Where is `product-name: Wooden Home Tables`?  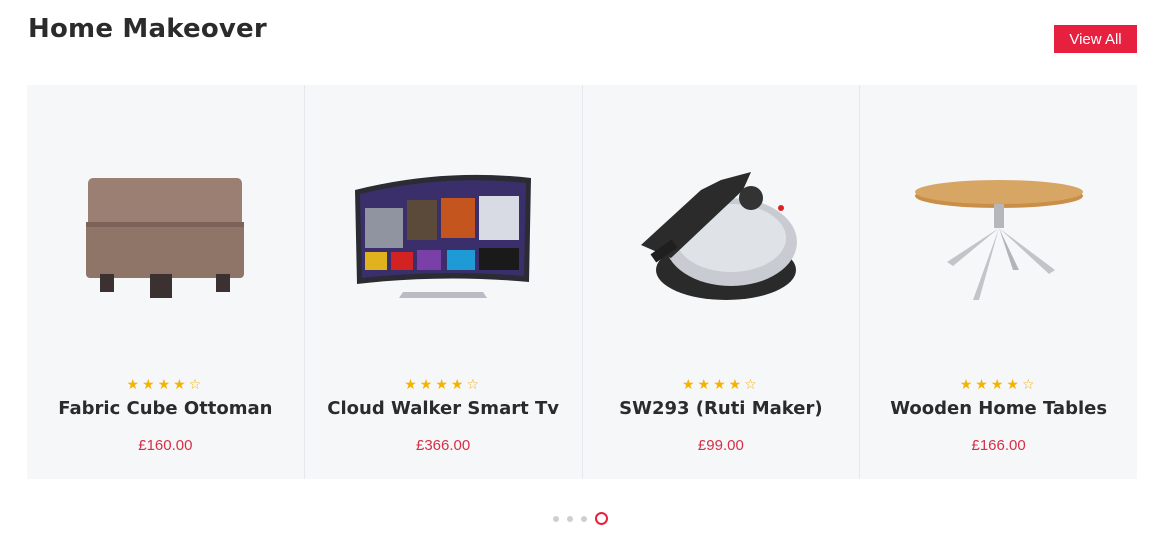
product-name: Wooden Home Tables is located at coordinates (998, 408).